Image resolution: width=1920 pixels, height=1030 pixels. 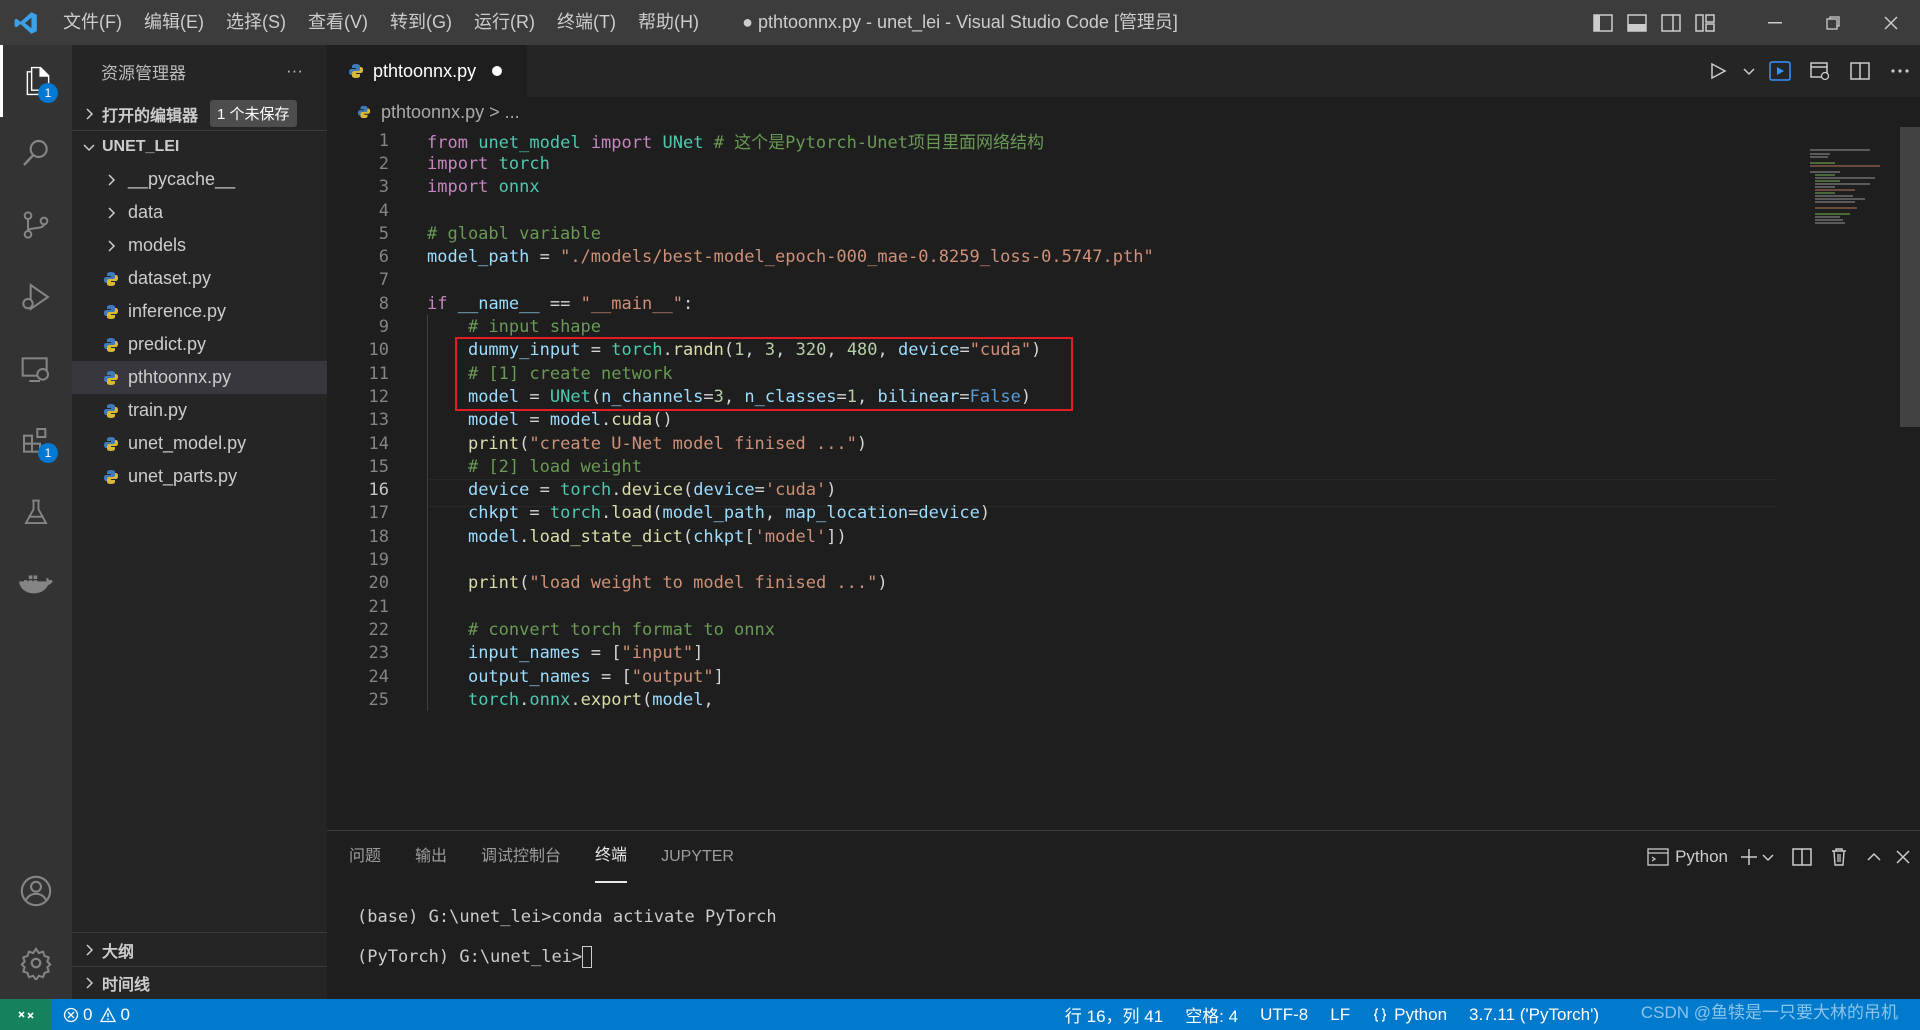 What do you see at coordinates (421, 22) in the screenshot?
I see `menu-item: 转到(G)` at bounding box center [421, 22].